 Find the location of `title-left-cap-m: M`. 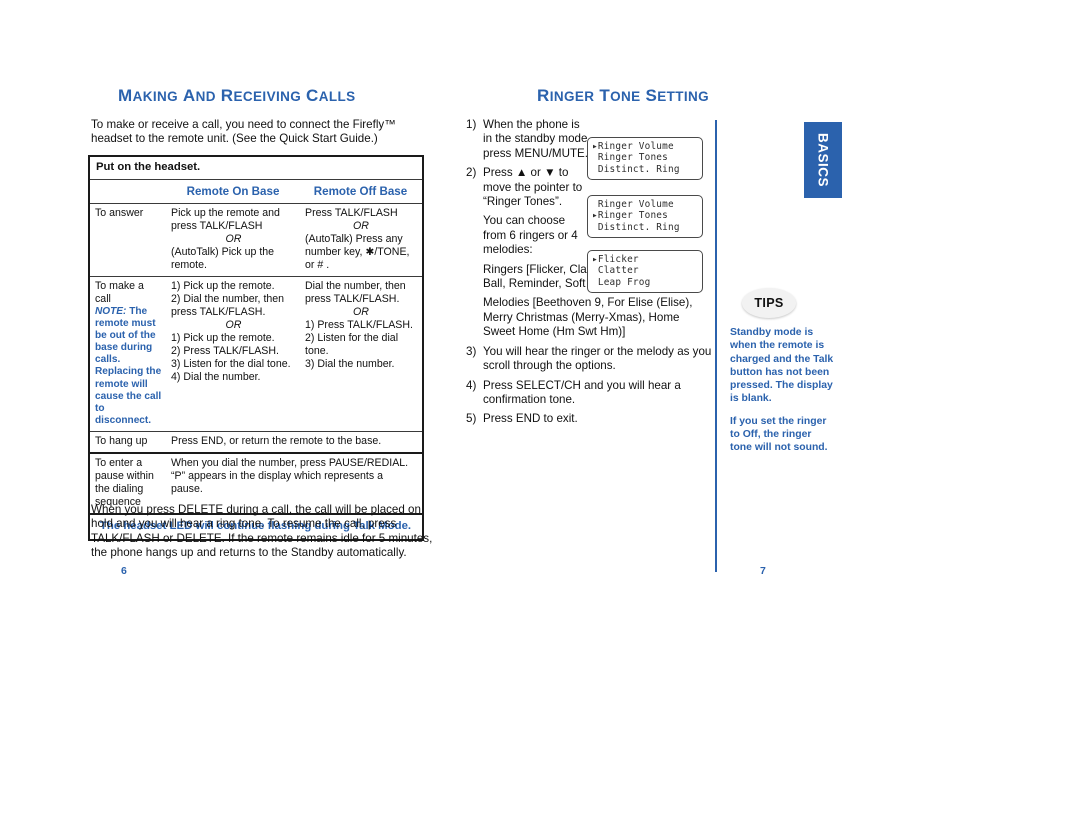

title-left-cap-m: M is located at coordinates (125, 95).